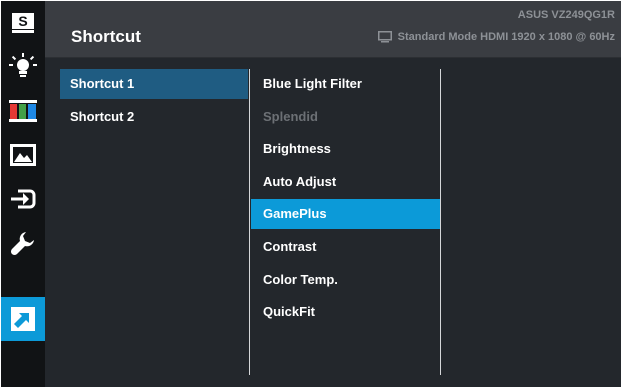 This screenshot has width=622, height=388. Describe the element at coordinates (154, 84) in the screenshot. I see `shortcut-item-1: Shortcut 1` at that location.